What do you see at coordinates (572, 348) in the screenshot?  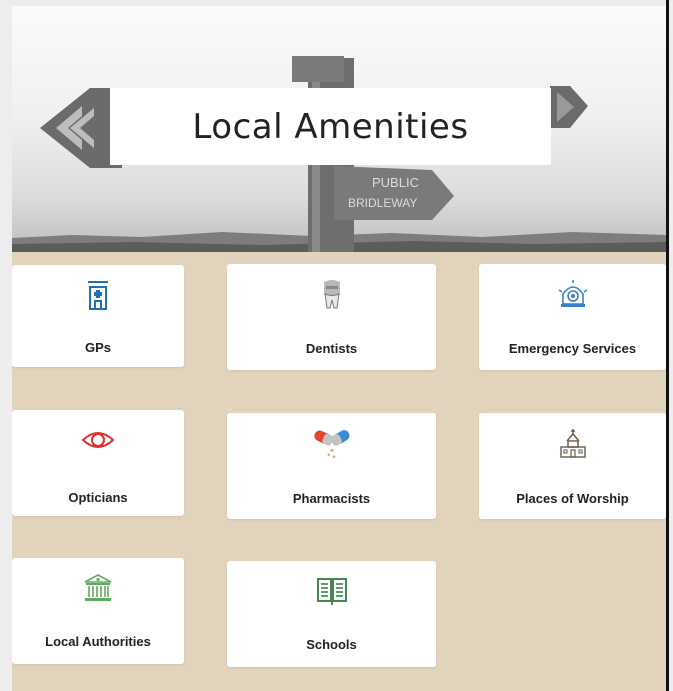 I see `amenity-label: Emergency Services` at bounding box center [572, 348].